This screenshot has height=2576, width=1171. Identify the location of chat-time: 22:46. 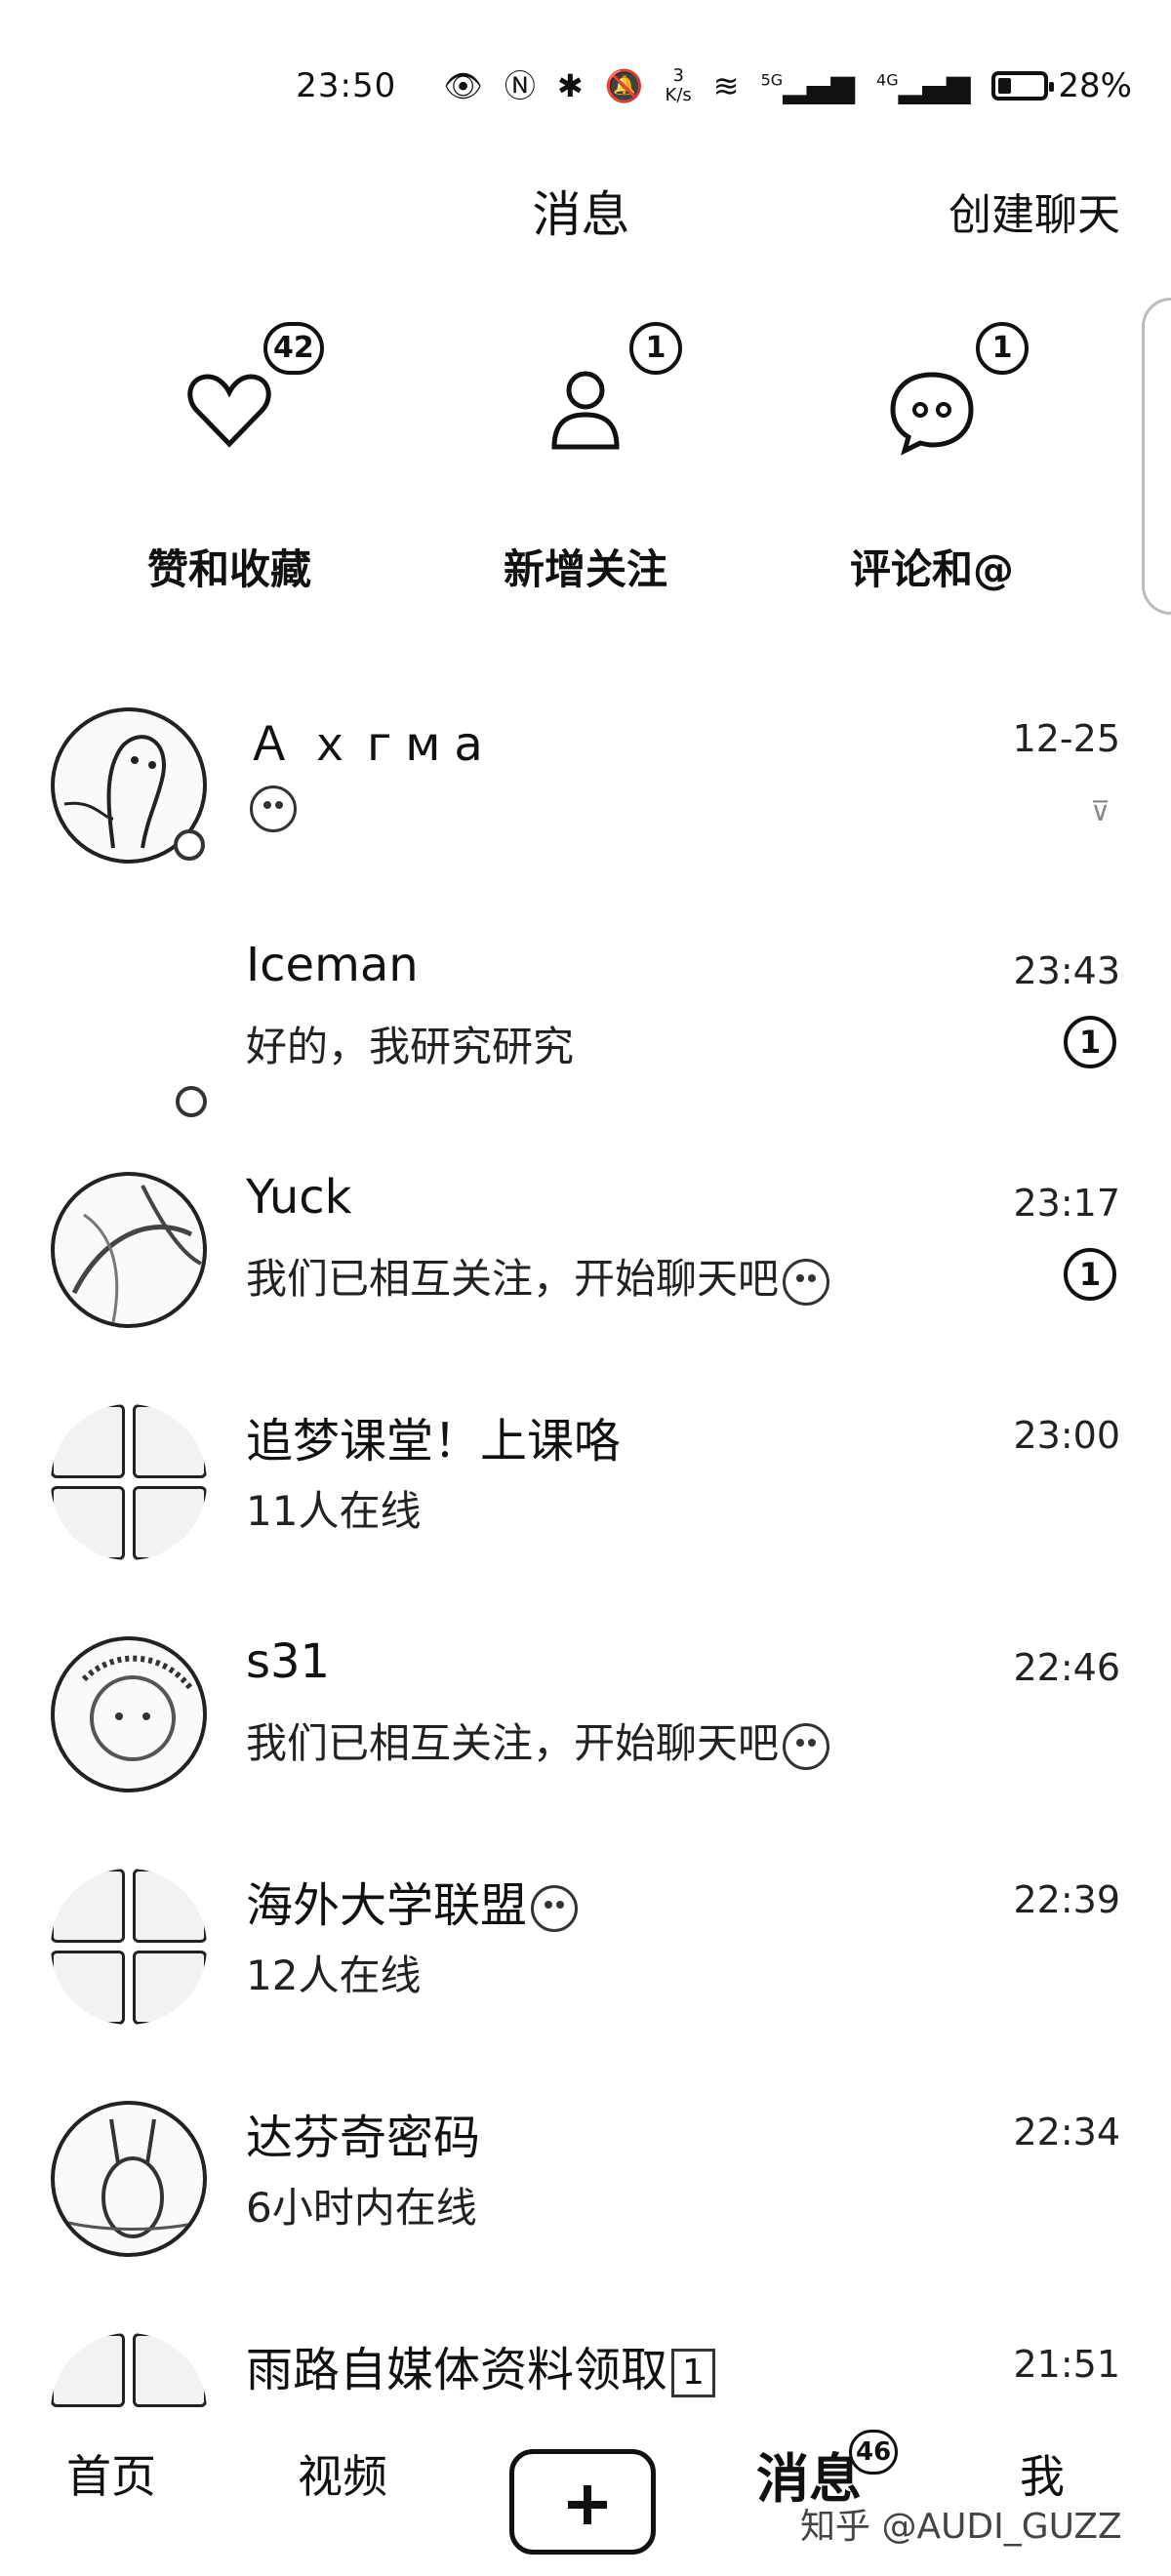
(1066, 1667).